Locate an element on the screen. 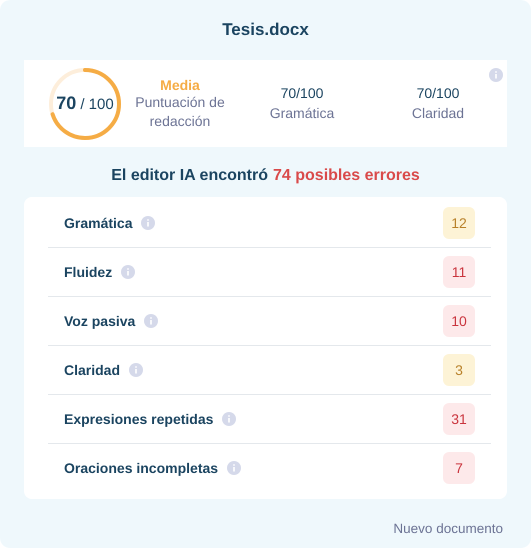  error-count: 74 posibles errores is located at coordinates (346, 176).